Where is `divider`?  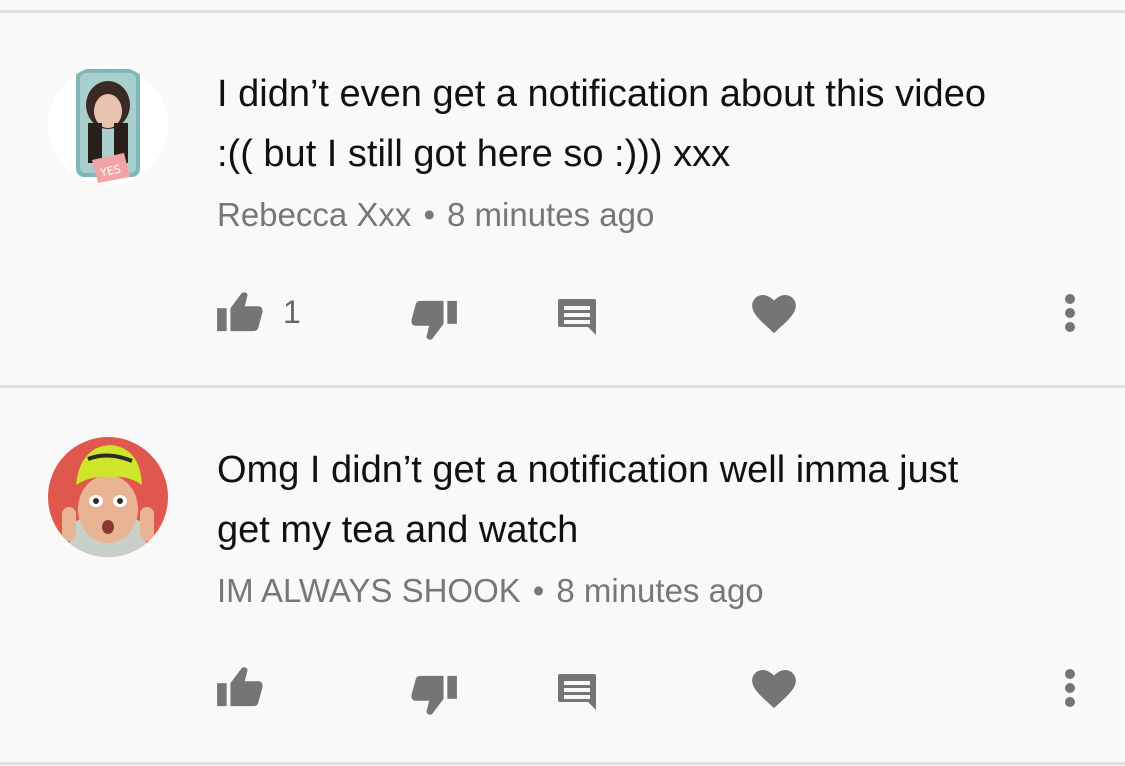 divider is located at coordinates (562, 763).